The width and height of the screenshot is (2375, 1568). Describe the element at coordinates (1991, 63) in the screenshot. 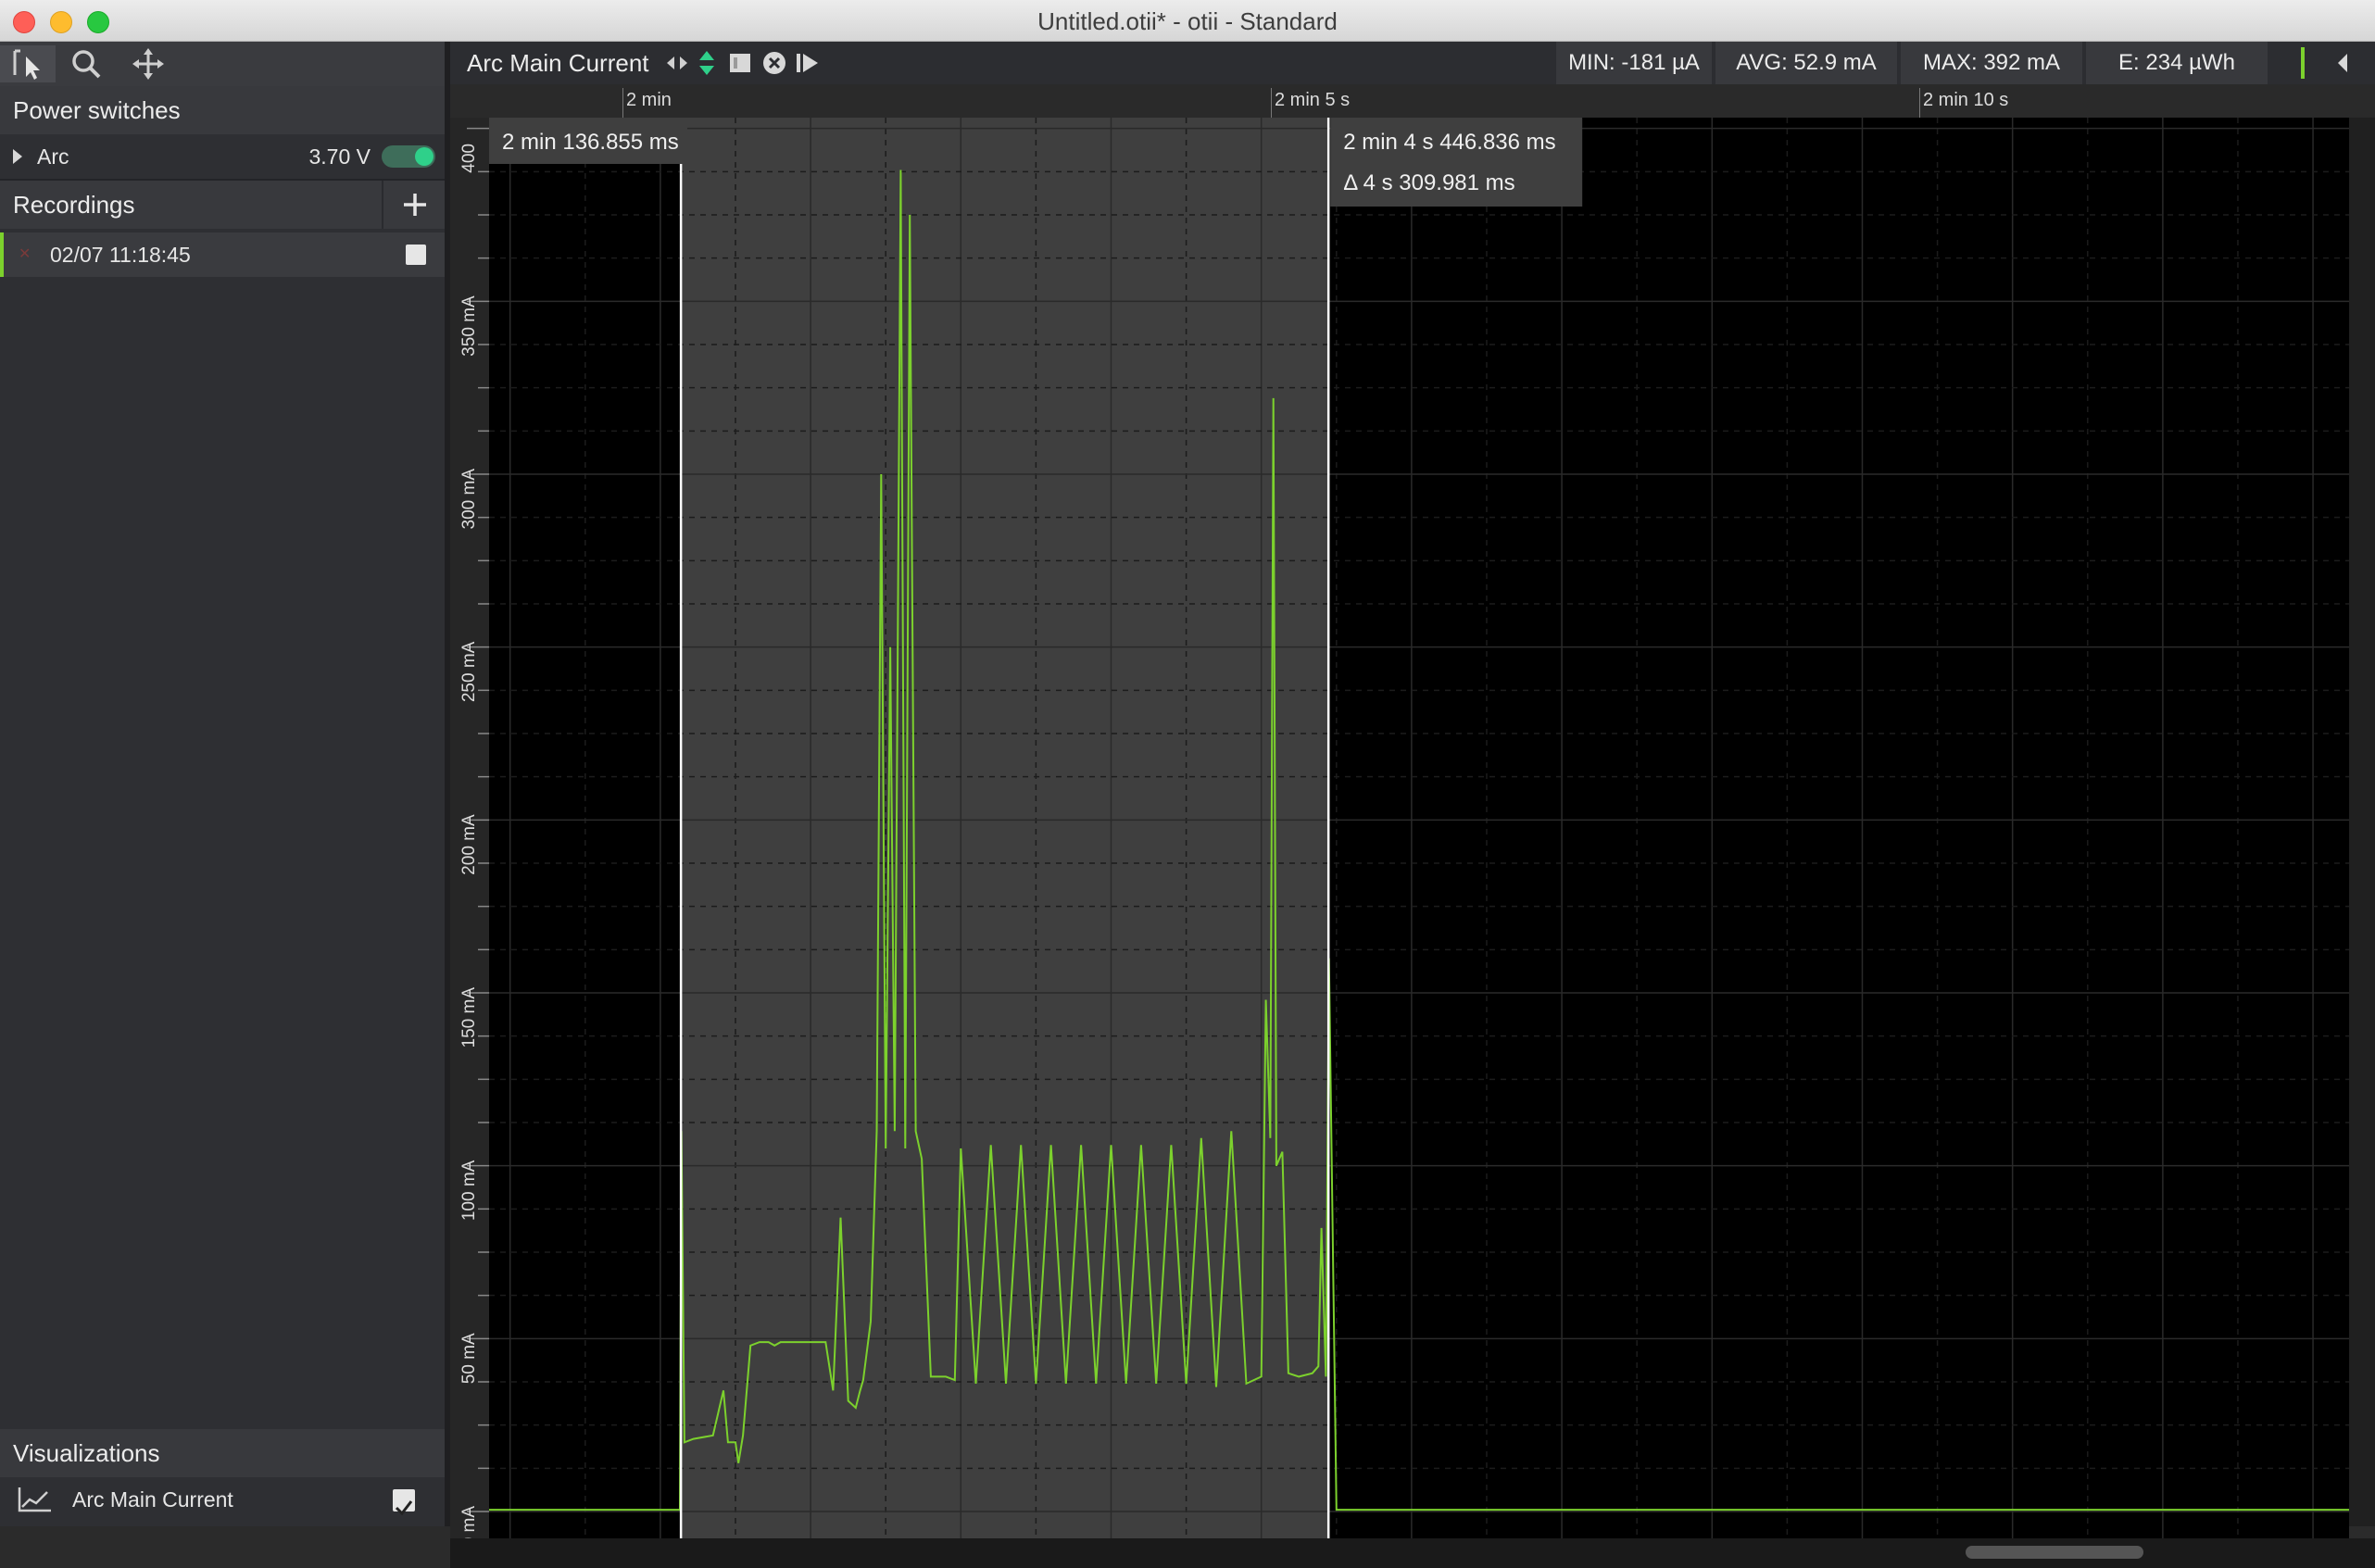

I see `stat-max: MAX: 392 mA` at that location.